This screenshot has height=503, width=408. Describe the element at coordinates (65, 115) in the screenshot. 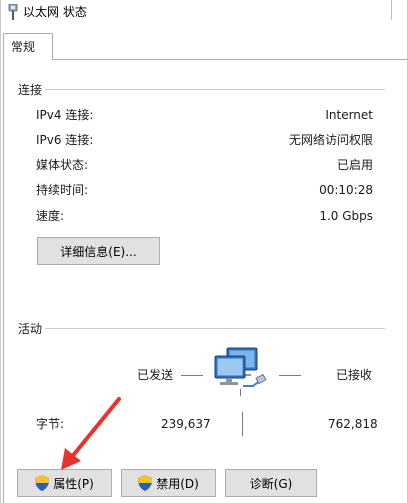

I see `ipv4-label: IPv4 连接:` at that location.